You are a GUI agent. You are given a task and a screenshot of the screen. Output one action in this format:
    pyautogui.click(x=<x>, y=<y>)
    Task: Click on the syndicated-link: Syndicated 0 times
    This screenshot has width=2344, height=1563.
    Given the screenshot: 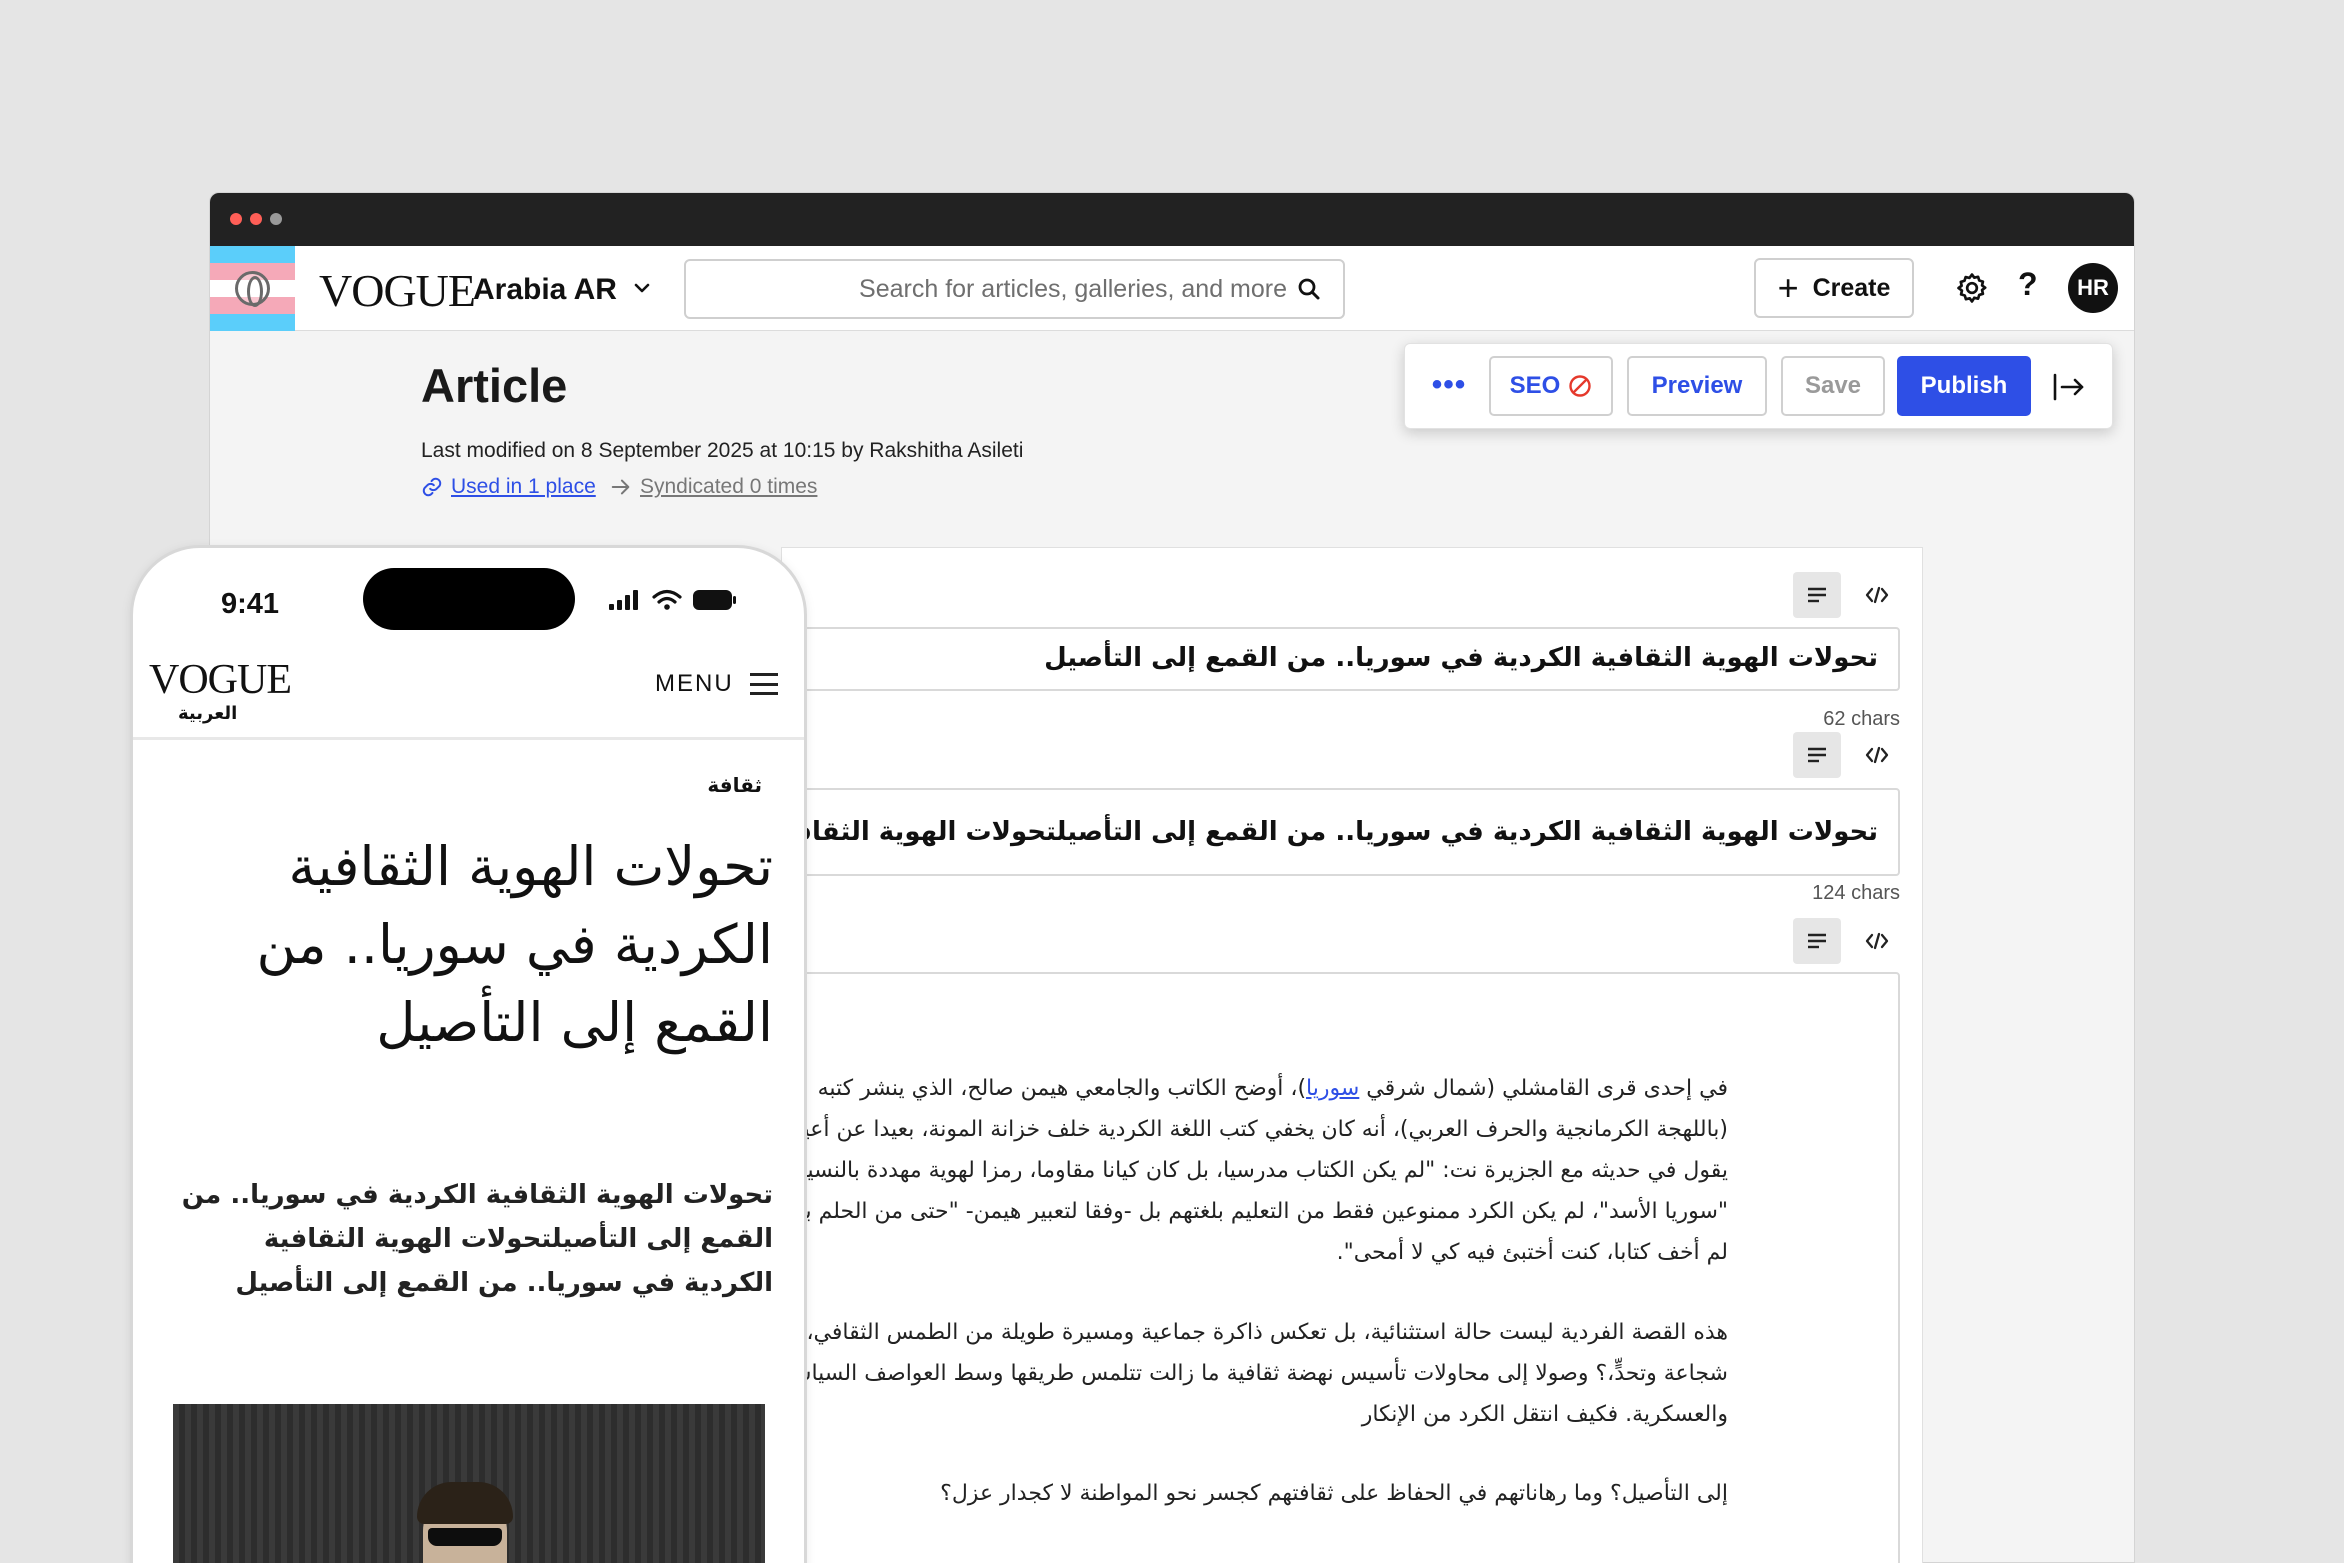 What is the action you would take?
    pyautogui.click(x=713, y=487)
    